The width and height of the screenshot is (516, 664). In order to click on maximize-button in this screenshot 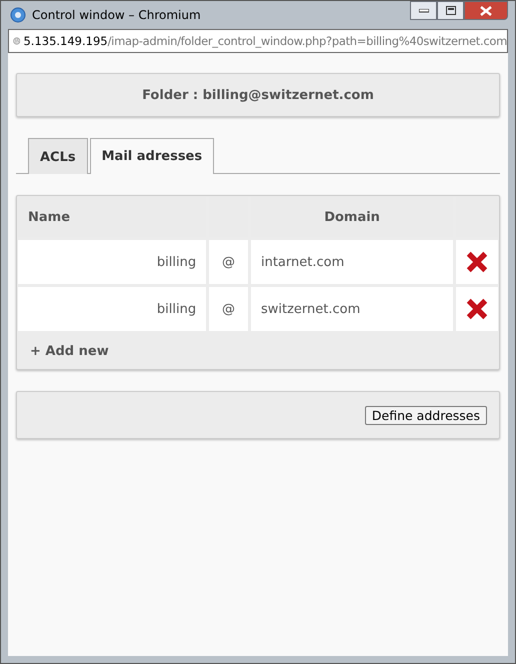, I will do `click(450, 10)`.